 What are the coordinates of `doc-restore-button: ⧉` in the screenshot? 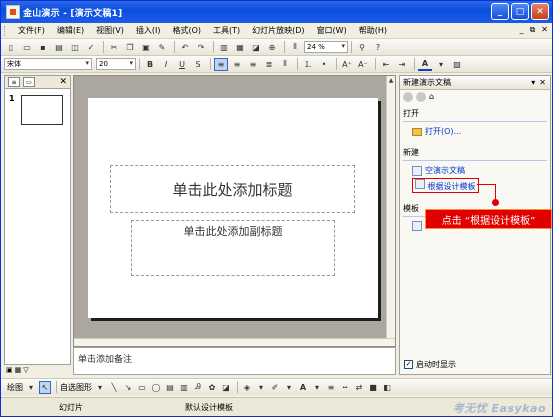 It's located at (533, 30).